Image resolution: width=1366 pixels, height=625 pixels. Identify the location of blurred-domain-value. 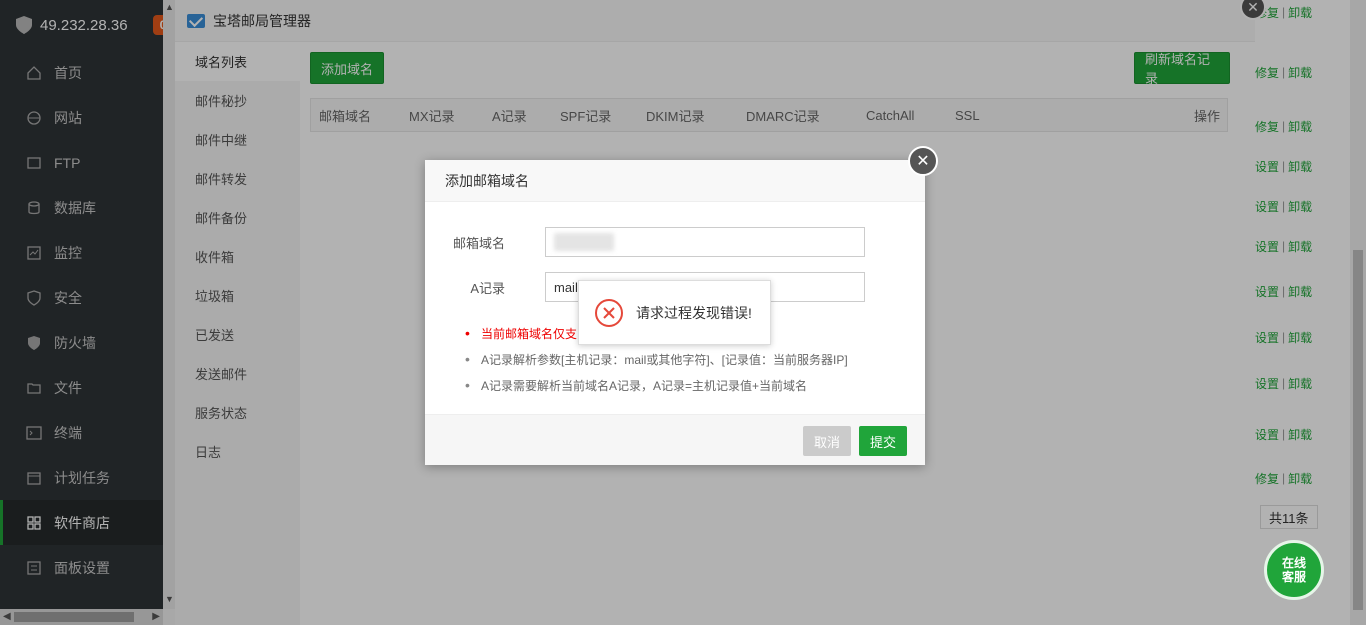
(584, 242).